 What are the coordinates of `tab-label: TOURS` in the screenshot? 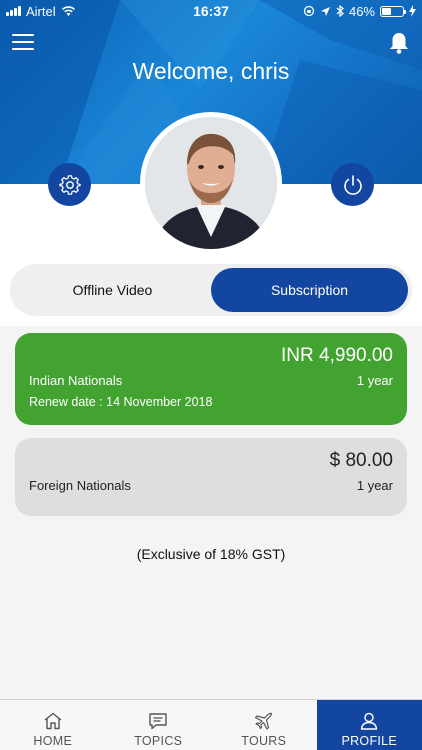 It's located at (264, 741).